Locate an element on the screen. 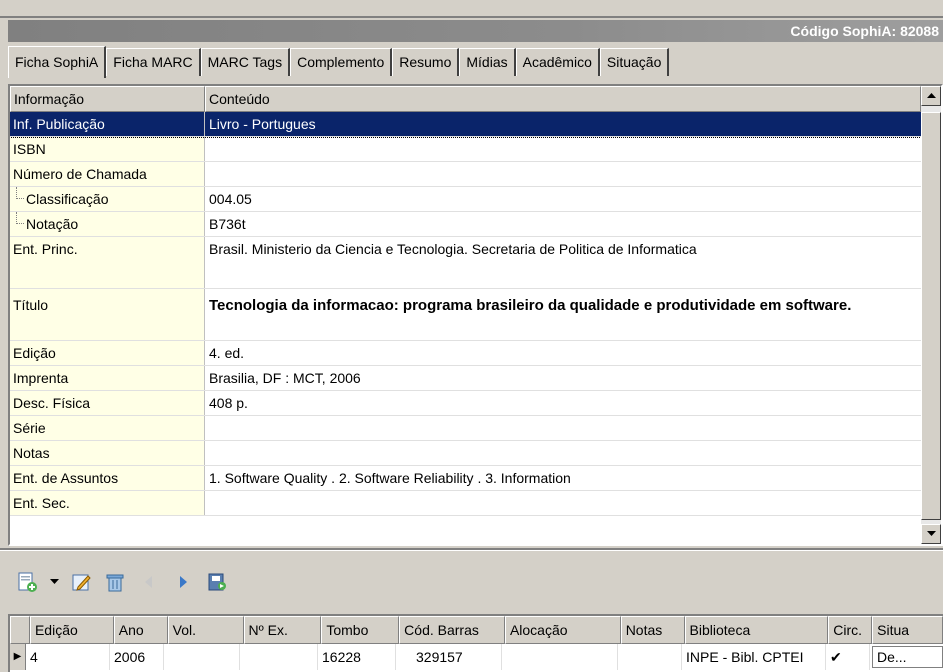 The height and width of the screenshot is (672, 943). row-label: Imprenta is located at coordinates (107, 378).